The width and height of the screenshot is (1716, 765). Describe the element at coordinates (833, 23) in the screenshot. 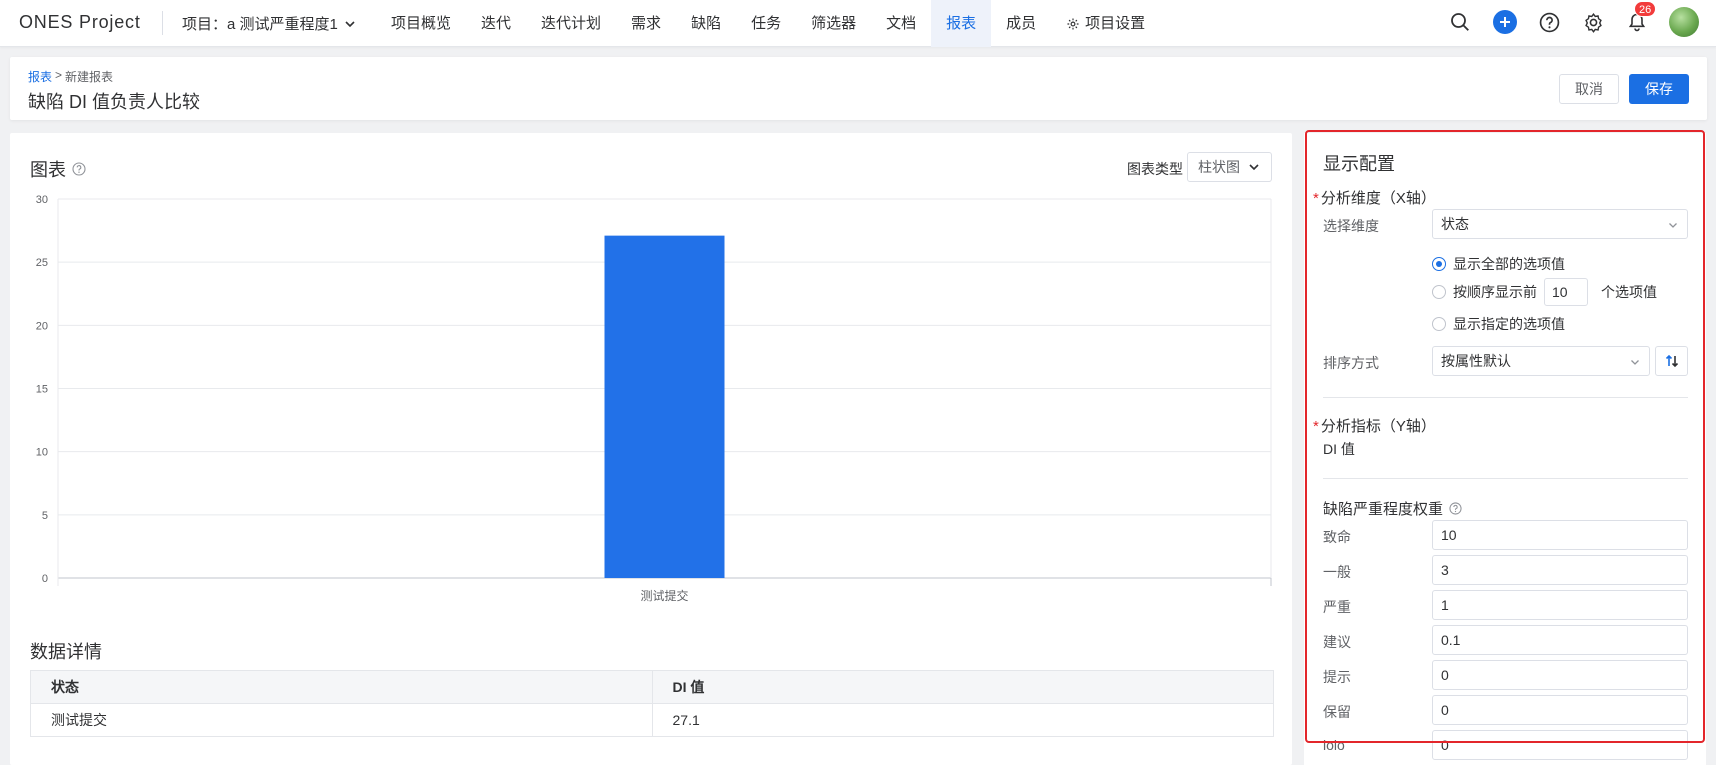

I see `nav-filters: 筛选器` at that location.